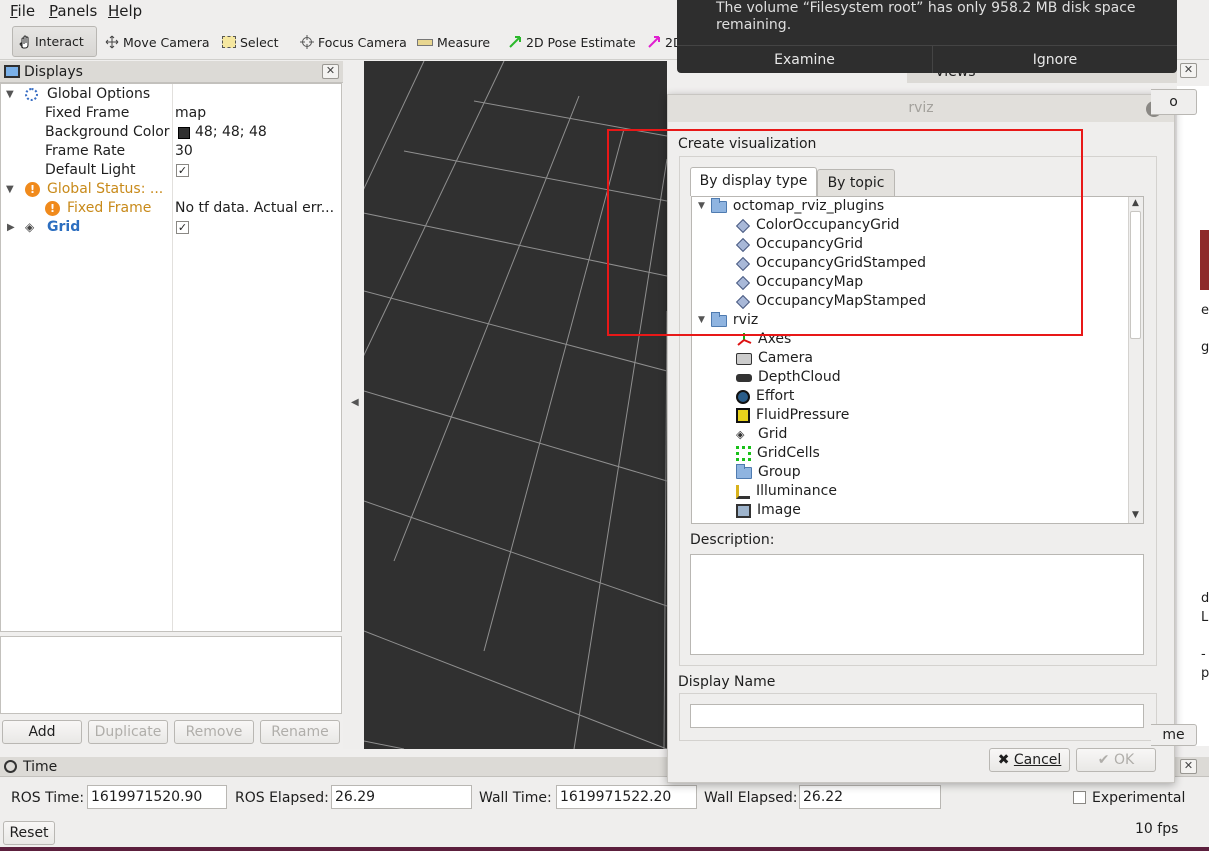 Image resolution: width=1209 pixels, height=851 pixels. I want to click on background-color-value: 48; 48; 48, so click(231, 132).